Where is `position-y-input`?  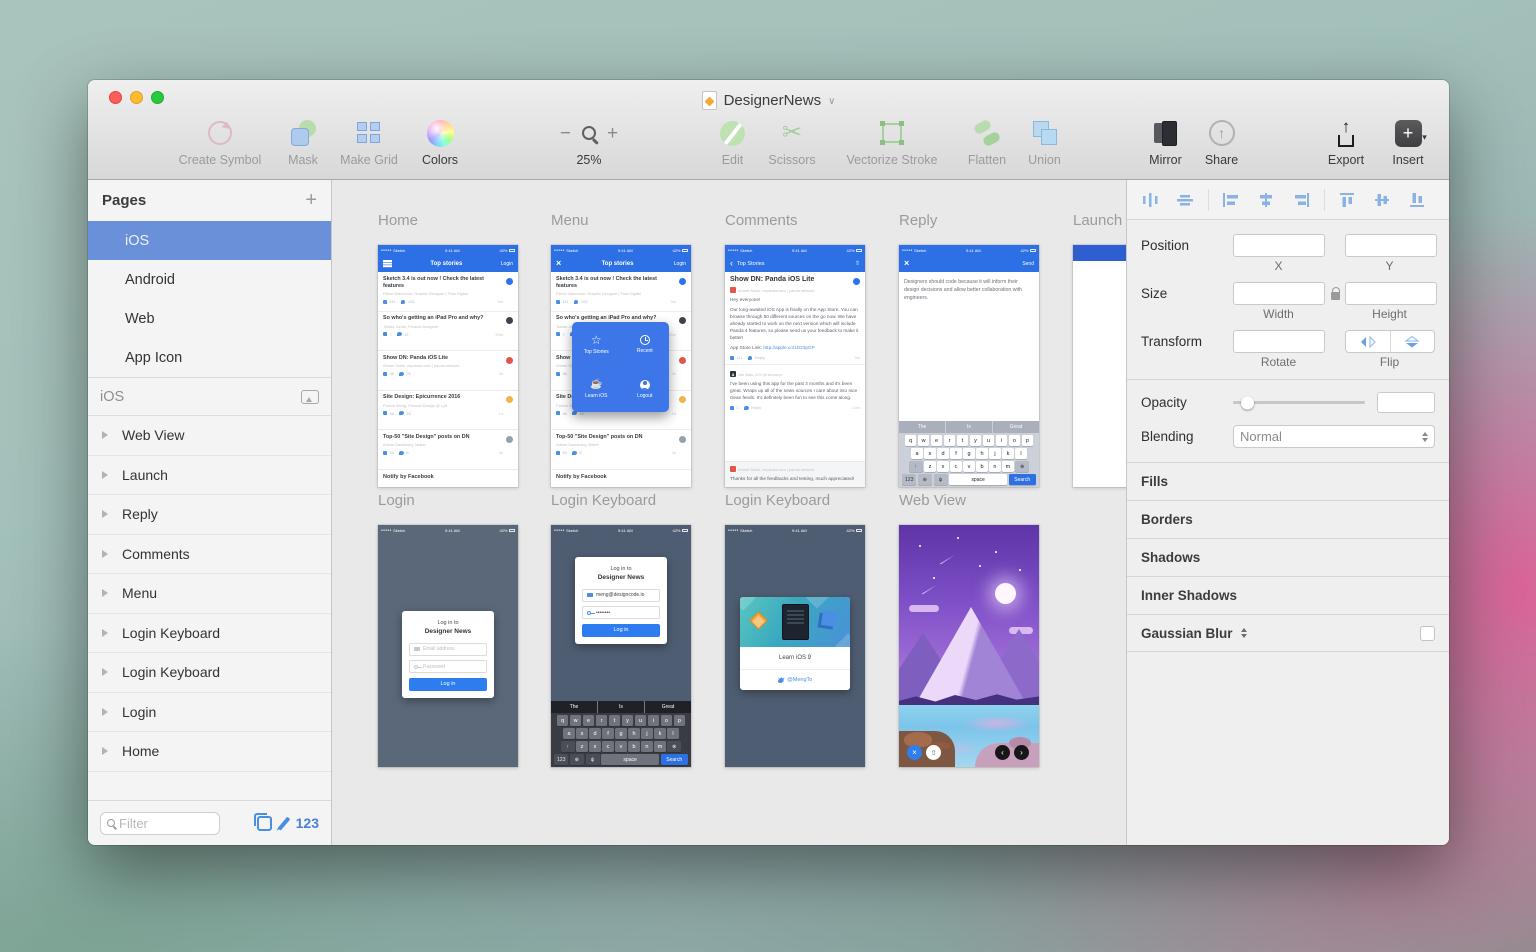
position-y-input is located at coordinates (1391, 245).